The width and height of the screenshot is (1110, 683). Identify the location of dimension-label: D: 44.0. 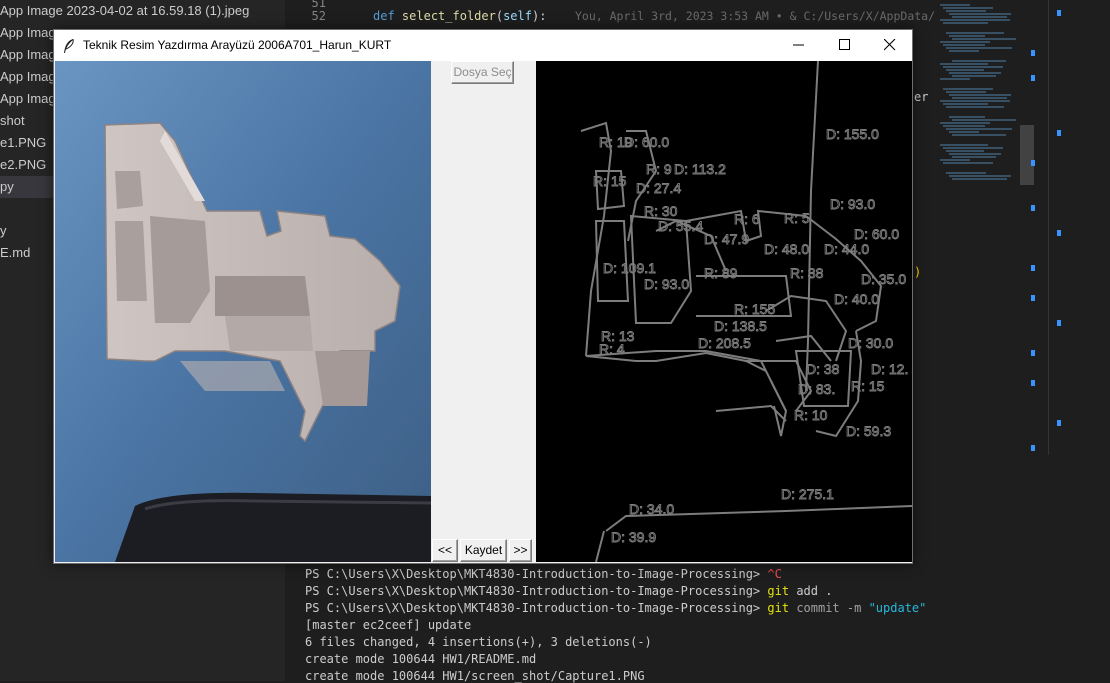
(846, 249).